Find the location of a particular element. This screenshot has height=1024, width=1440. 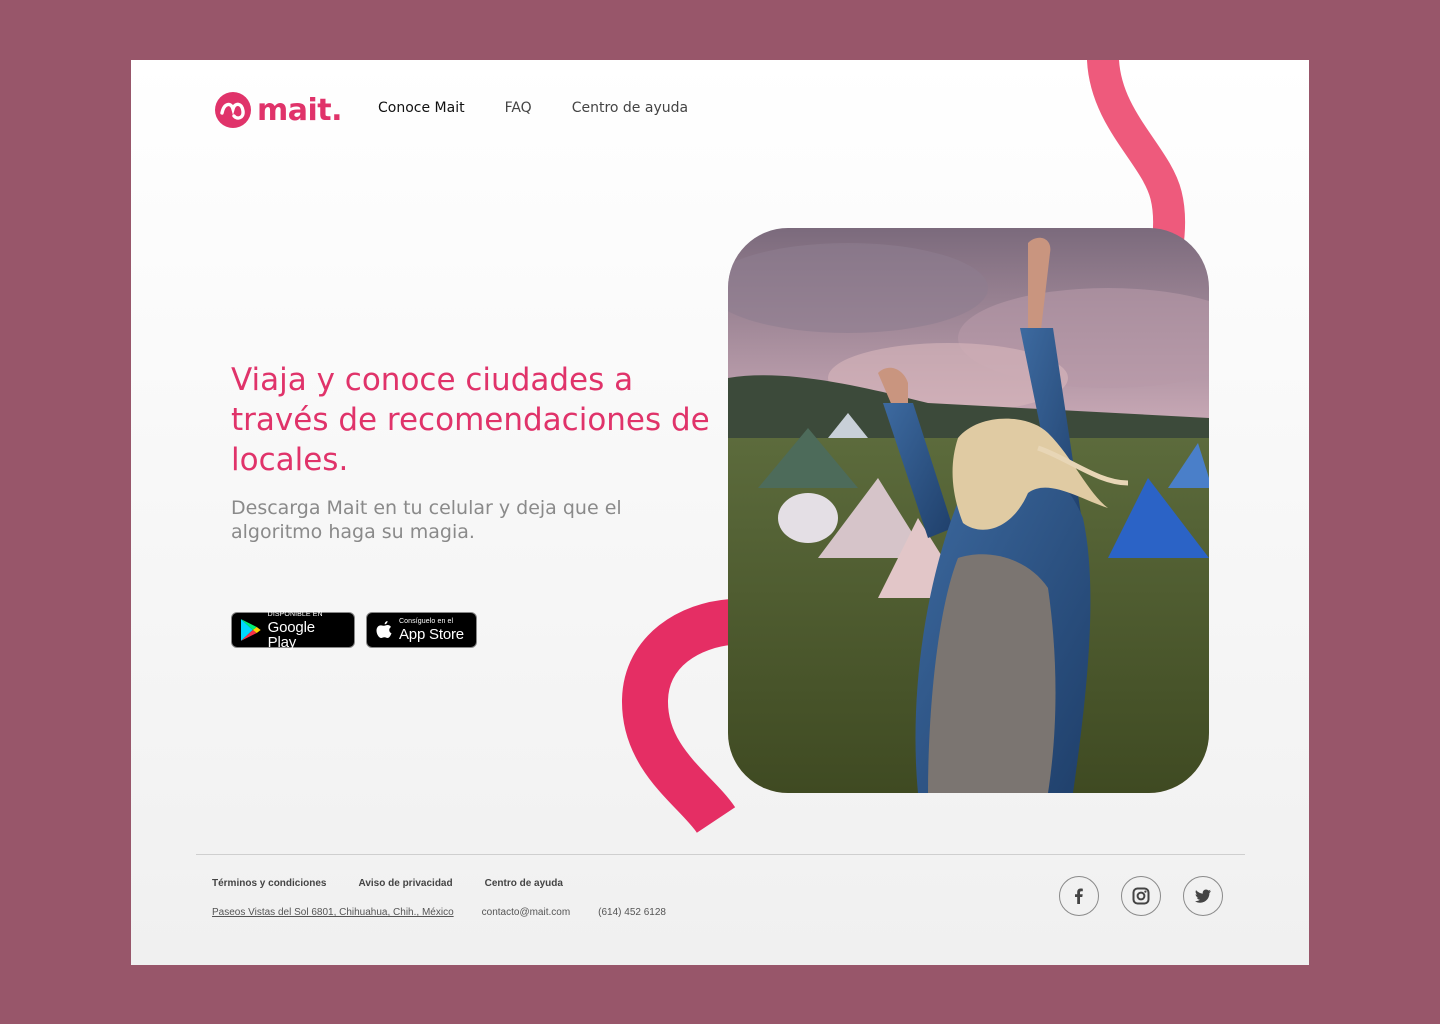

mait-logo-icon is located at coordinates (233, 110).